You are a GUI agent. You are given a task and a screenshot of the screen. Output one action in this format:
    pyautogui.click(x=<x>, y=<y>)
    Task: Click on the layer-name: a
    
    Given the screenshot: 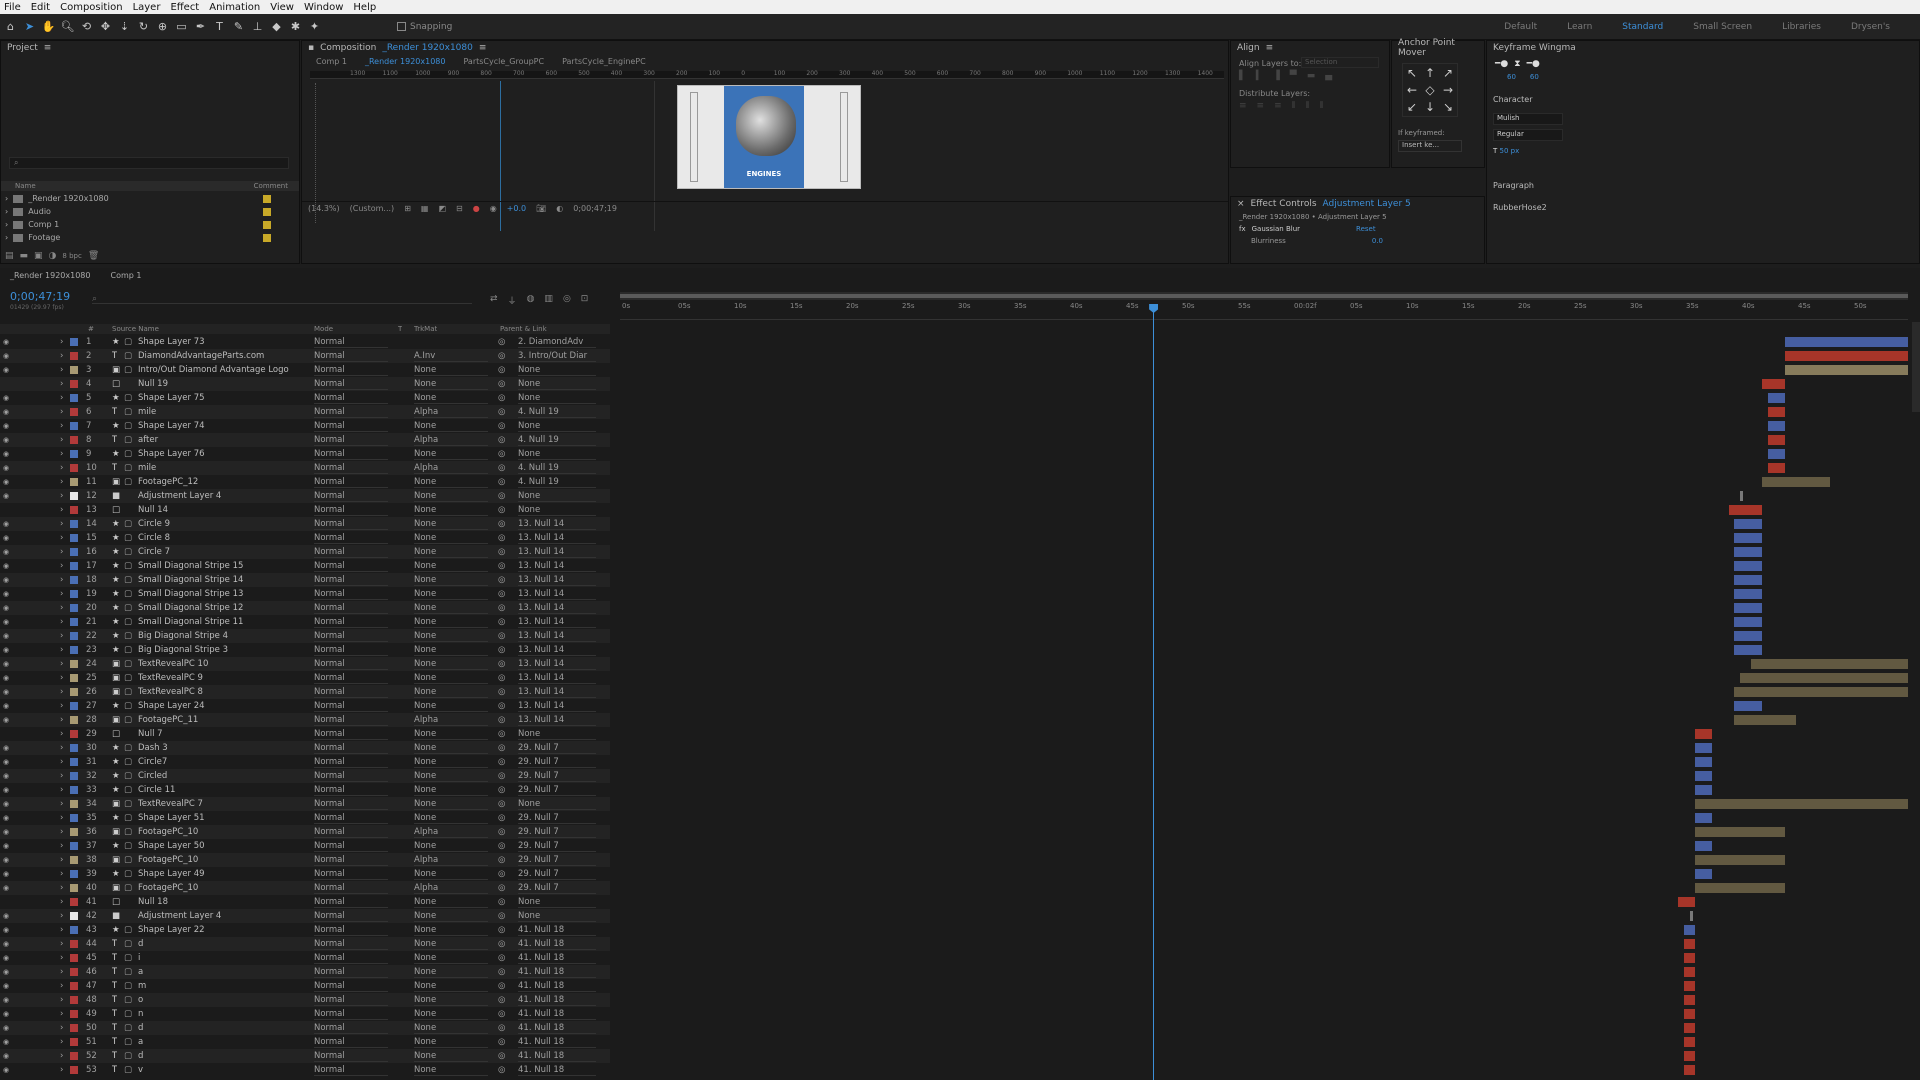 What is the action you would take?
    pyautogui.click(x=223, y=972)
    